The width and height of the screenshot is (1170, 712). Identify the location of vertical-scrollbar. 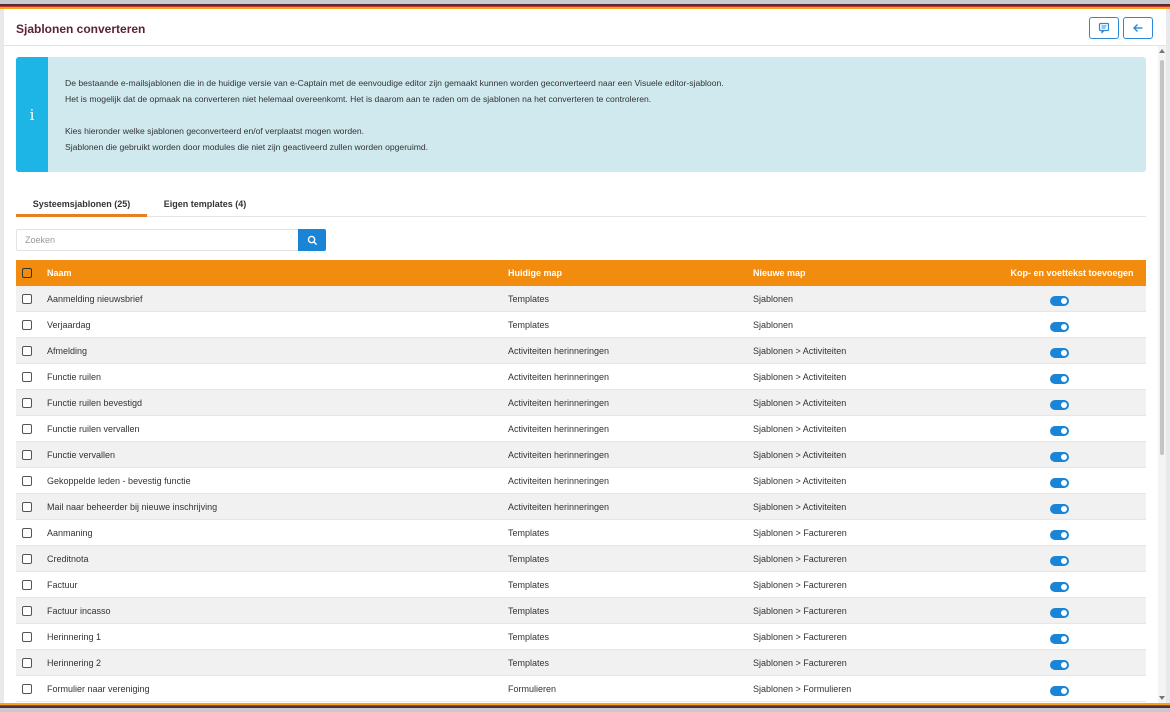
(1162, 374).